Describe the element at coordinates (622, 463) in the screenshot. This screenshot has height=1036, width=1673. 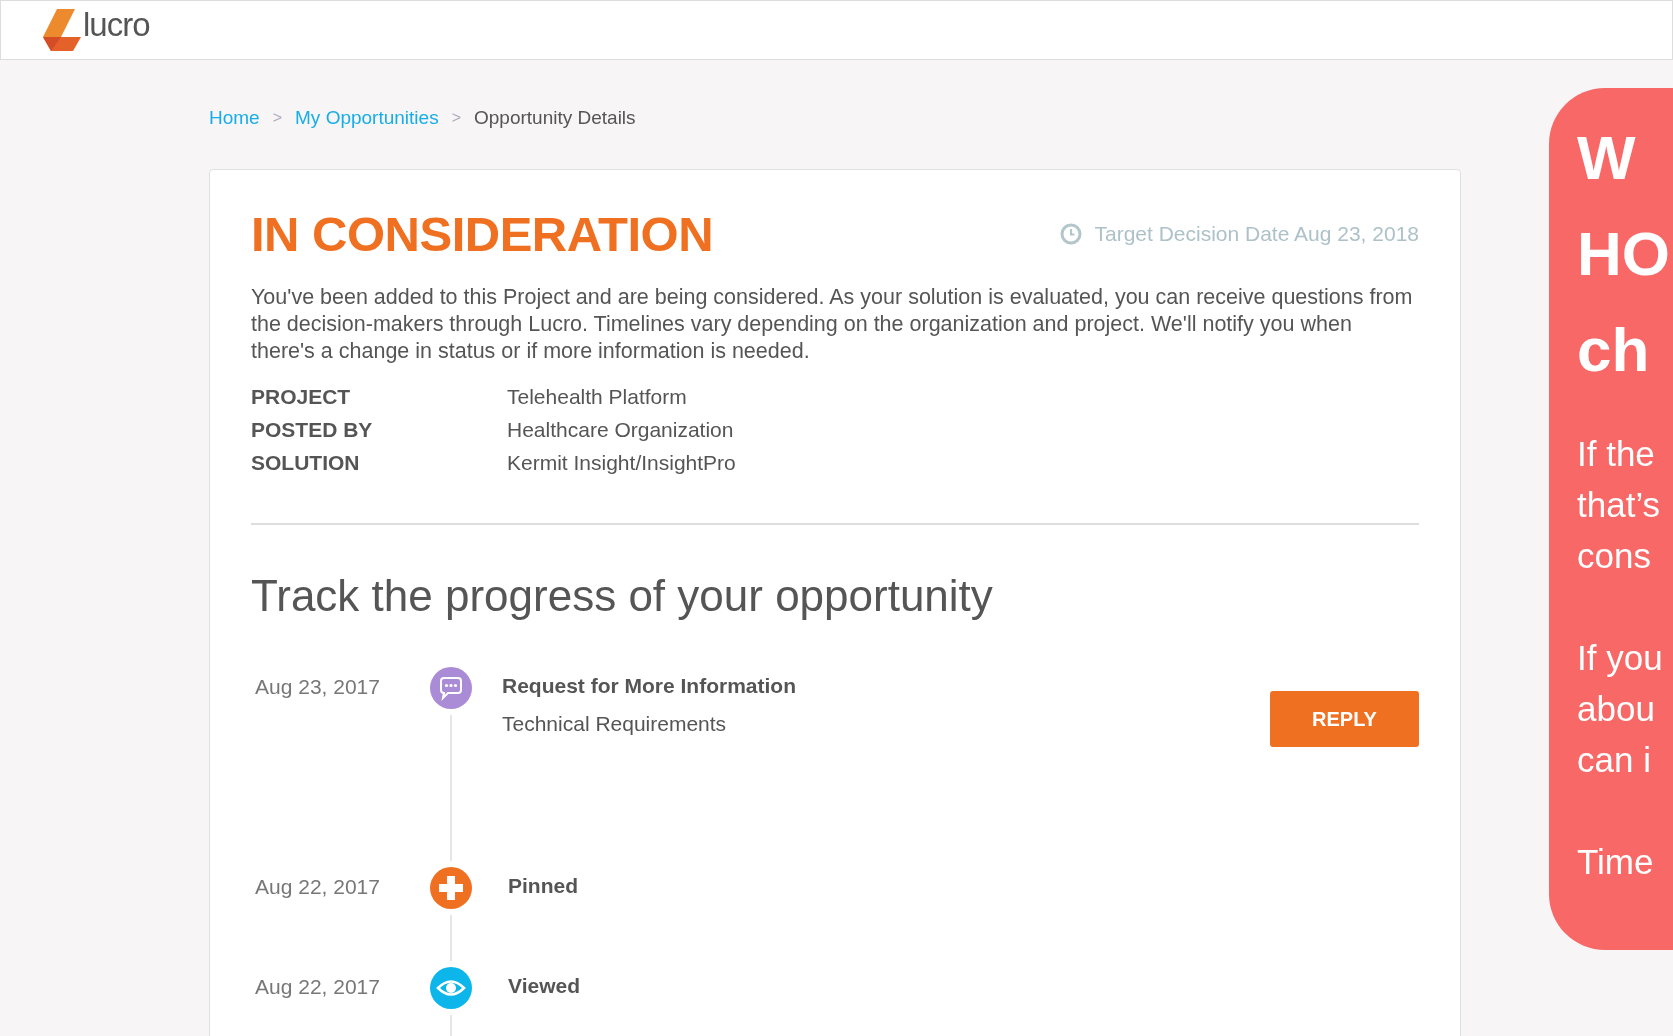
I see `detail-value: Kermit Insight/InsightPro` at that location.